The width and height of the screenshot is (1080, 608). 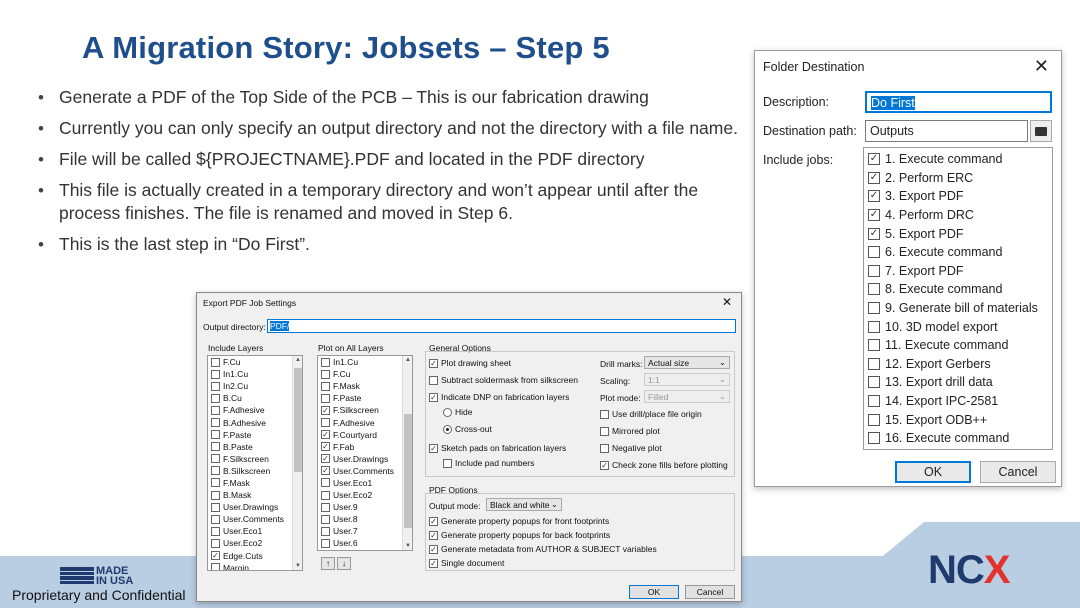 What do you see at coordinates (958, 401) in the screenshot?
I see `job-item: 14. Export IPC-2581` at bounding box center [958, 401].